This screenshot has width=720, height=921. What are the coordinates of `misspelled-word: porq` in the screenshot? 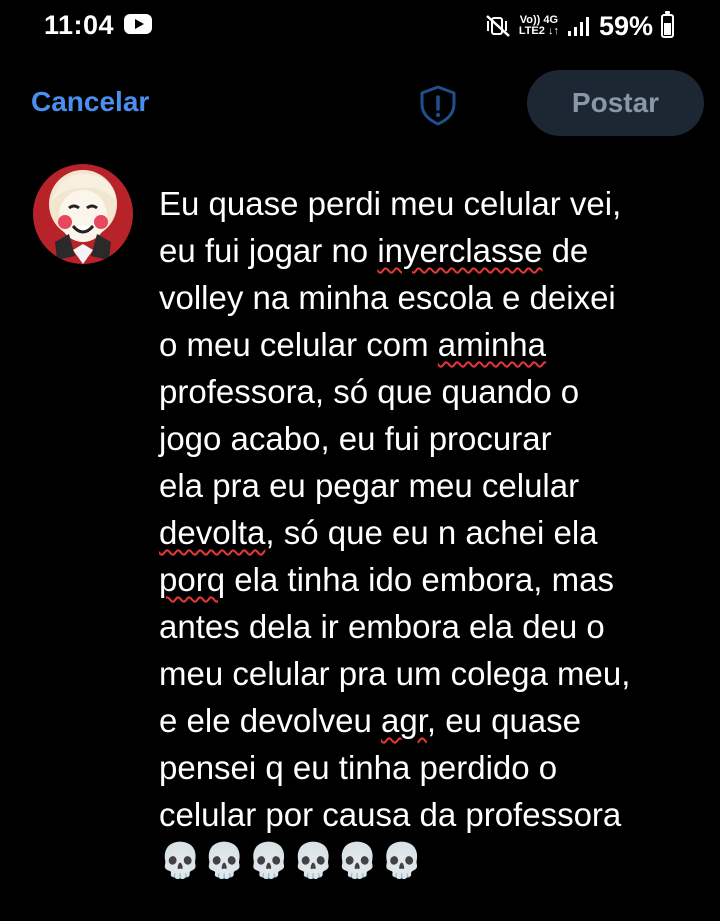 It's located at (192, 579).